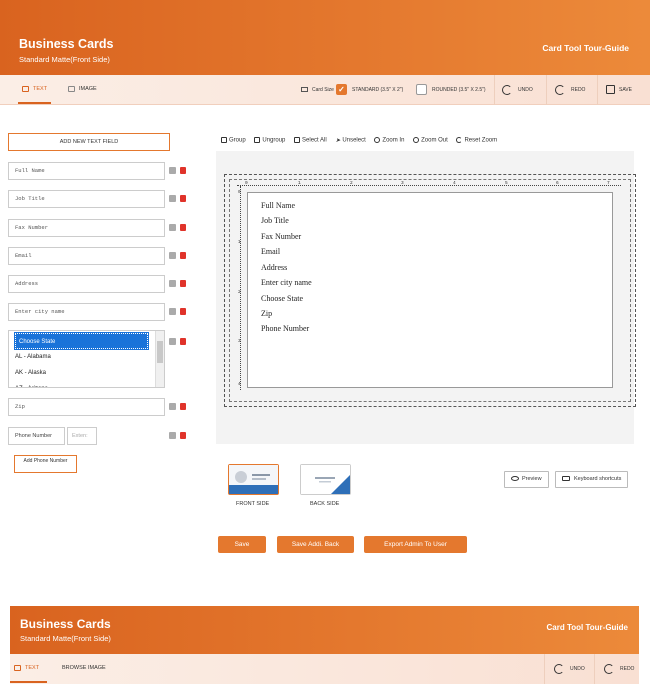  Describe the element at coordinates (88, 89) in the screenshot. I see `tab-image-label: IMAGE` at that location.